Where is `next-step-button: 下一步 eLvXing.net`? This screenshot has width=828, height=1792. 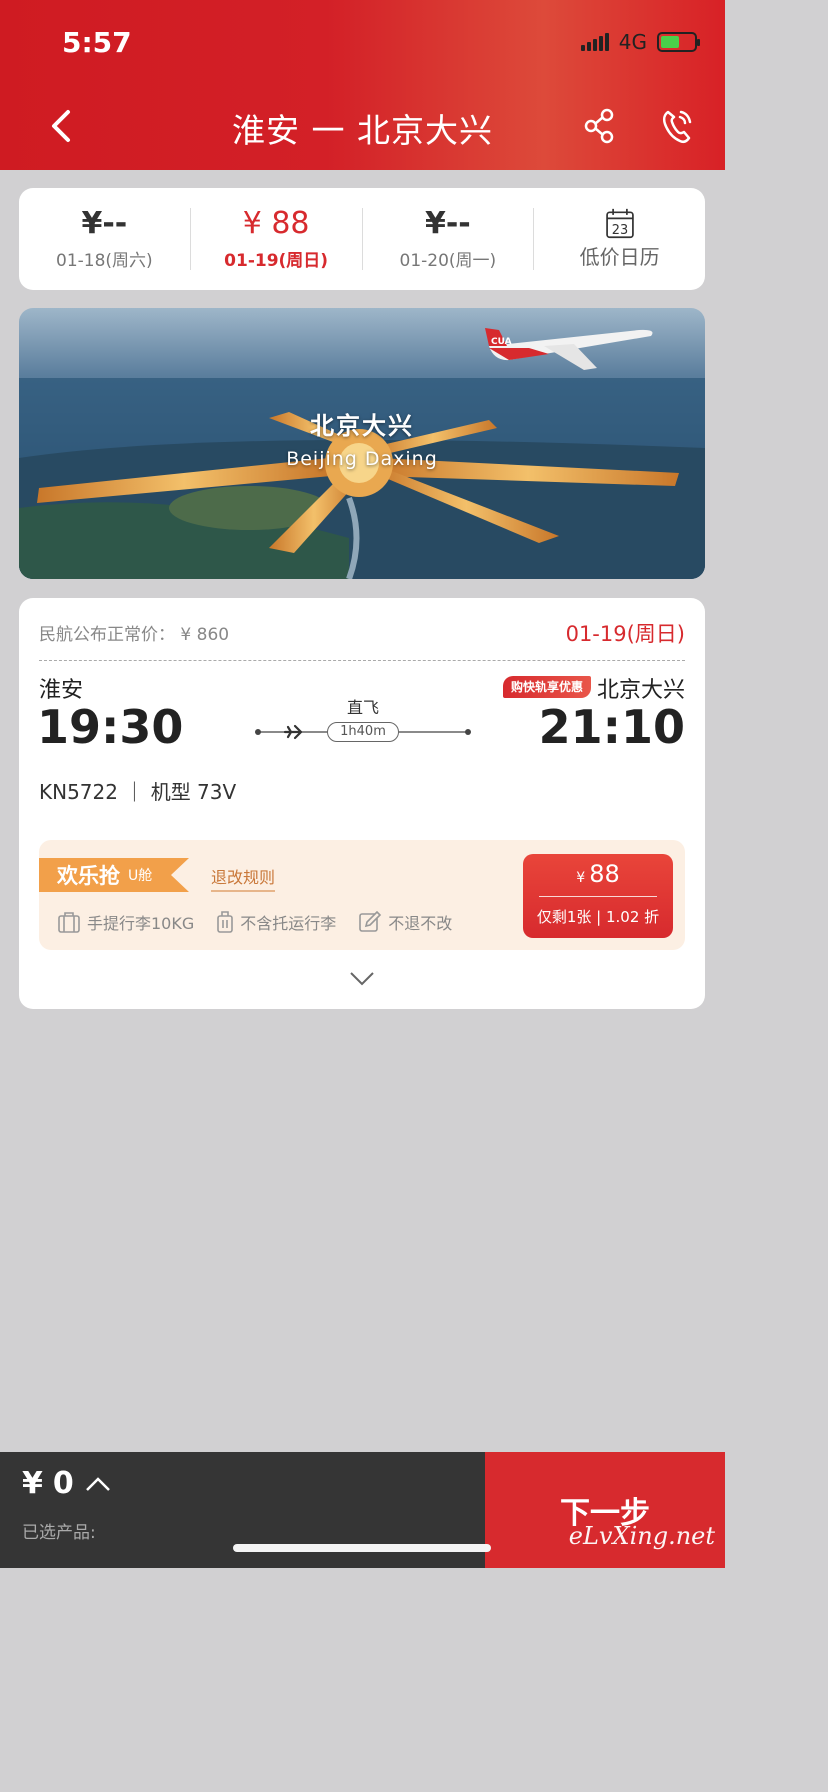 next-step-button: 下一步 eLvXing.net is located at coordinates (605, 1510).